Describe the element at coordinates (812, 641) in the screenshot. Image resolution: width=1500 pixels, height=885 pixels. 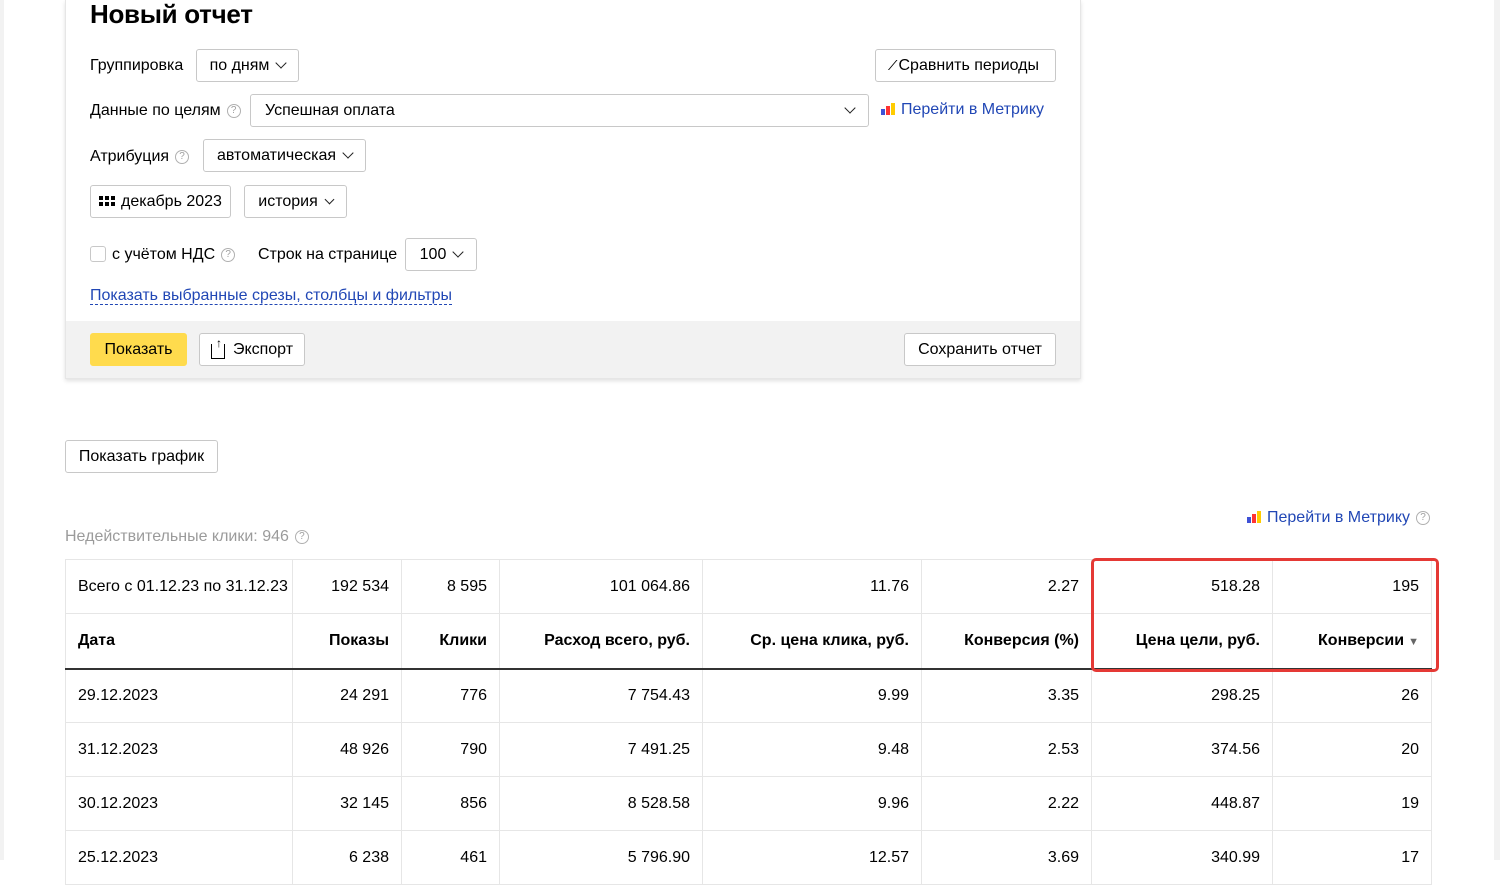
I see `column-header-cpc: Ср. цена клика, руб.` at that location.